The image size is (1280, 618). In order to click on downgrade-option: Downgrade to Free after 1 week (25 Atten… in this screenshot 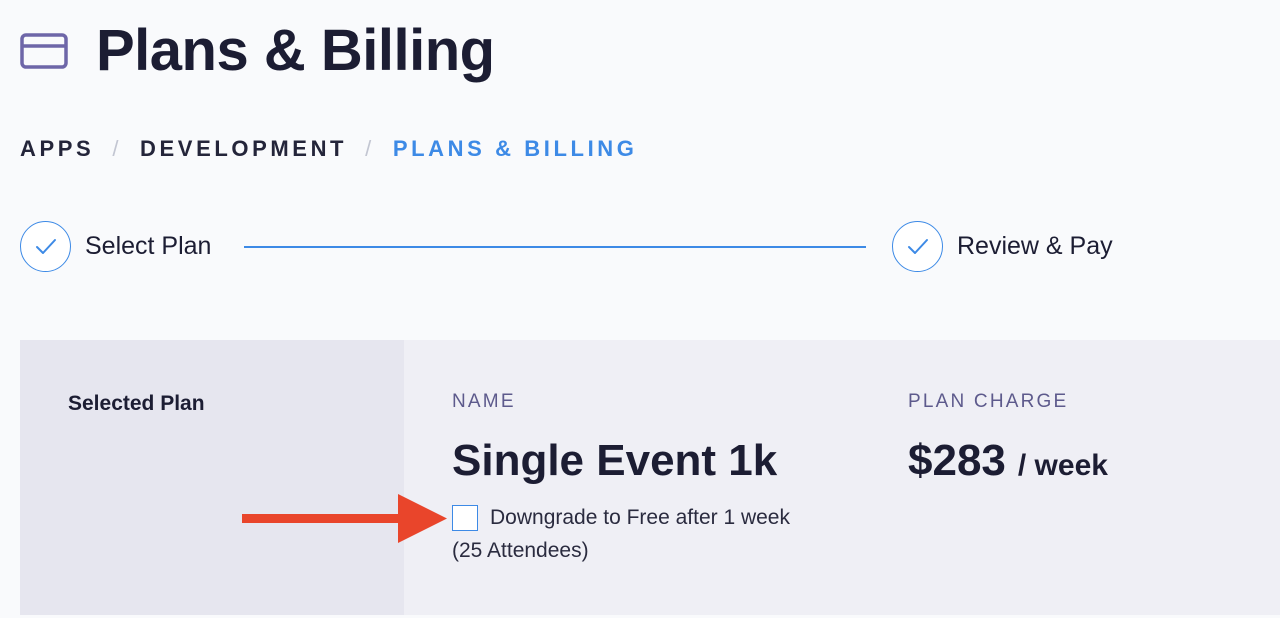, I will do `click(621, 535)`.